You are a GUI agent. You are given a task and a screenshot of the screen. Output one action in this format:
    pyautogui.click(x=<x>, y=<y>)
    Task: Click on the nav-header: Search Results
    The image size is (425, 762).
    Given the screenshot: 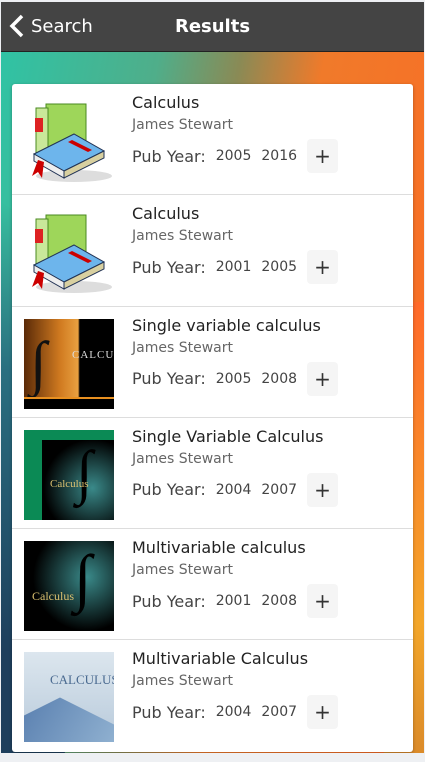 What is the action you would take?
    pyautogui.click(x=212, y=27)
    